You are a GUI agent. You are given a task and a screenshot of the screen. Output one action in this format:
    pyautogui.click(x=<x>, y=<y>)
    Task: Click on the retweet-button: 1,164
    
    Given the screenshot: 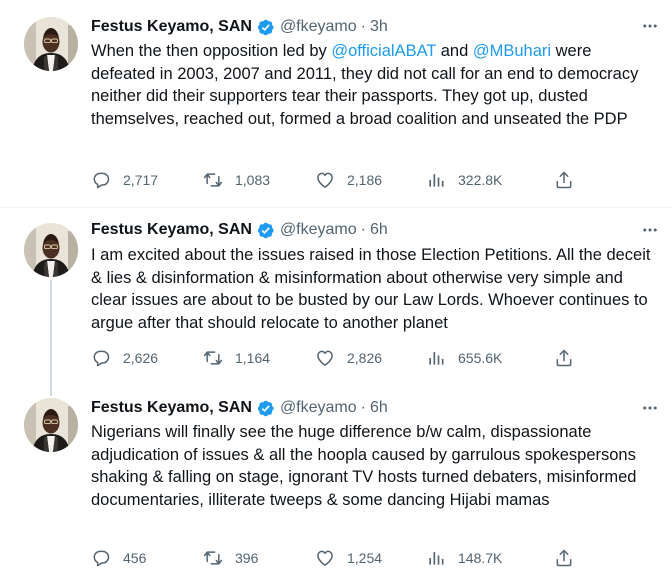 What is the action you would take?
    pyautogui.click(x=259, y=358)
    